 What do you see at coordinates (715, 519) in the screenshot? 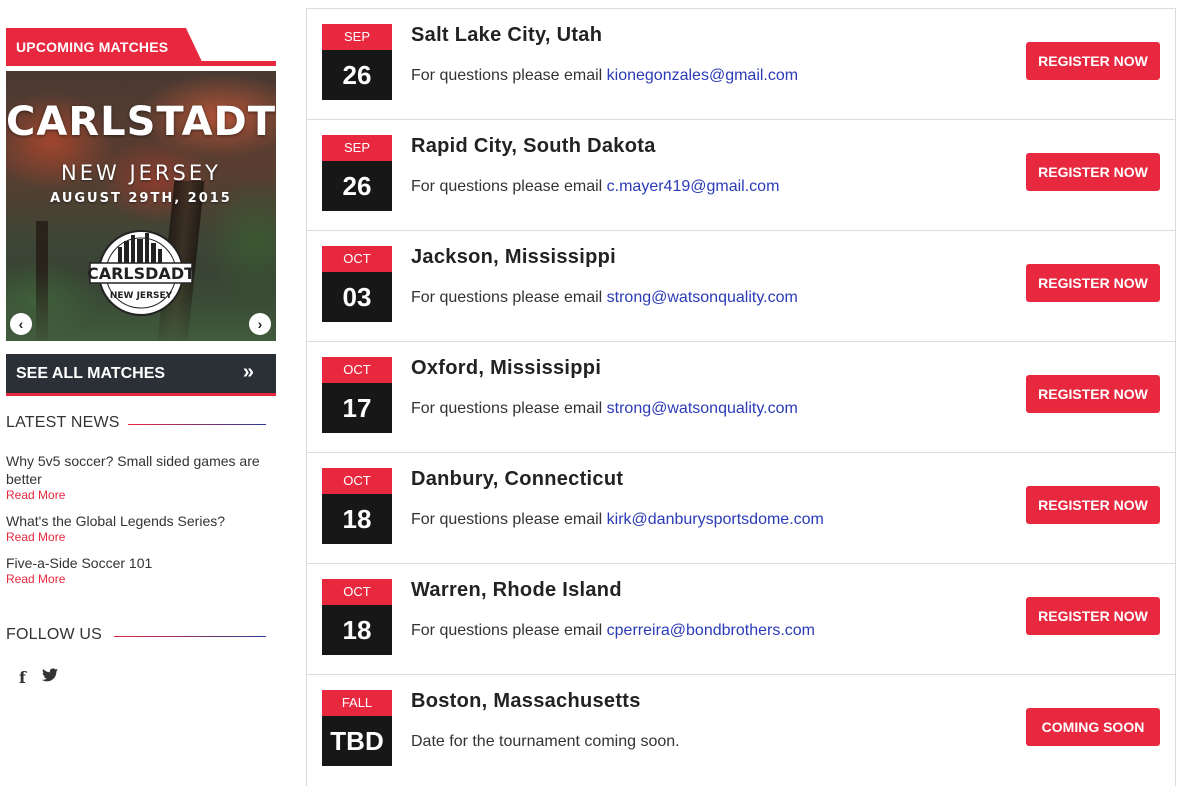
I see `contact-email-link: kirk@danburysportsdome.com` at bounding box center [715, 519].